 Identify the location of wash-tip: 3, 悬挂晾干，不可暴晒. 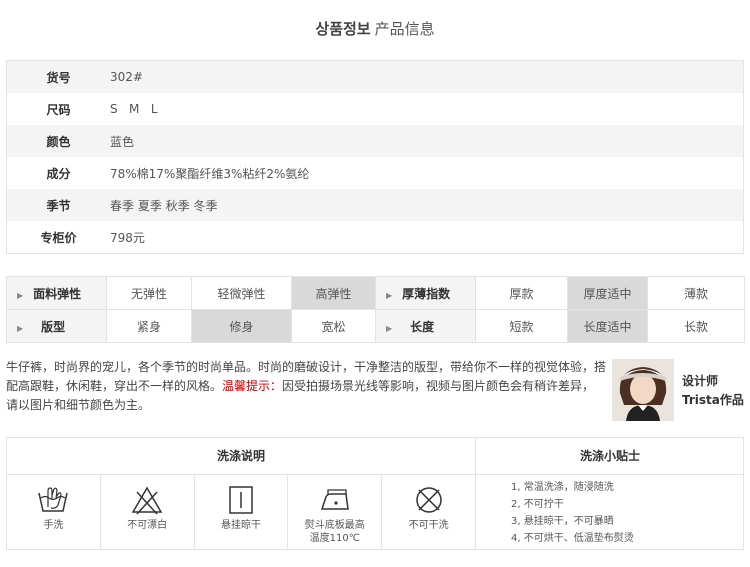
(562, 521).